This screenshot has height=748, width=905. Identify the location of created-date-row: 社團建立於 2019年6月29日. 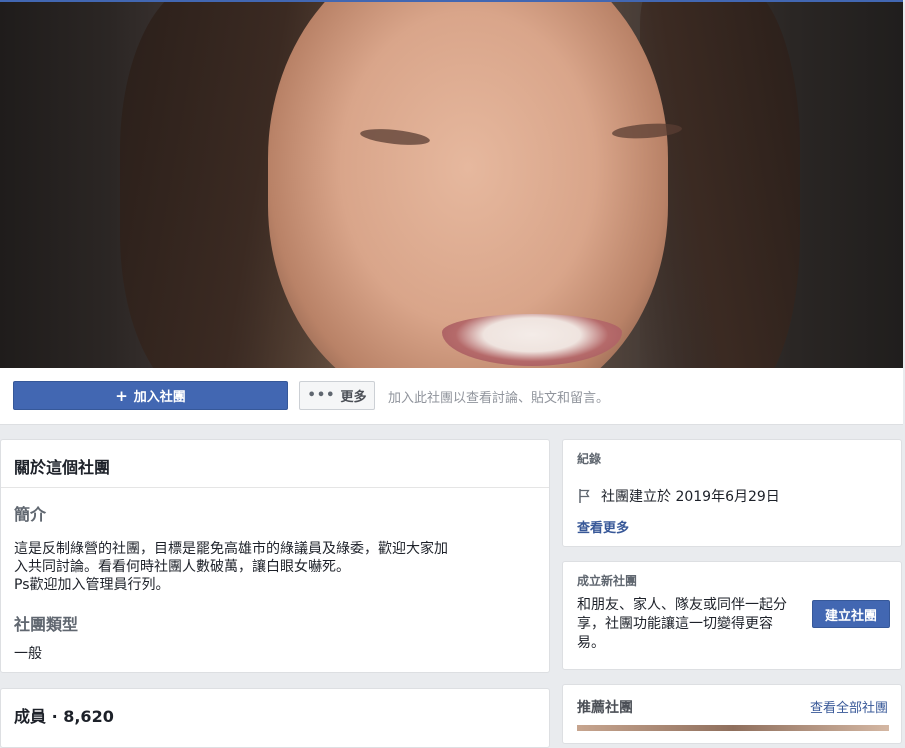
(678, 496).